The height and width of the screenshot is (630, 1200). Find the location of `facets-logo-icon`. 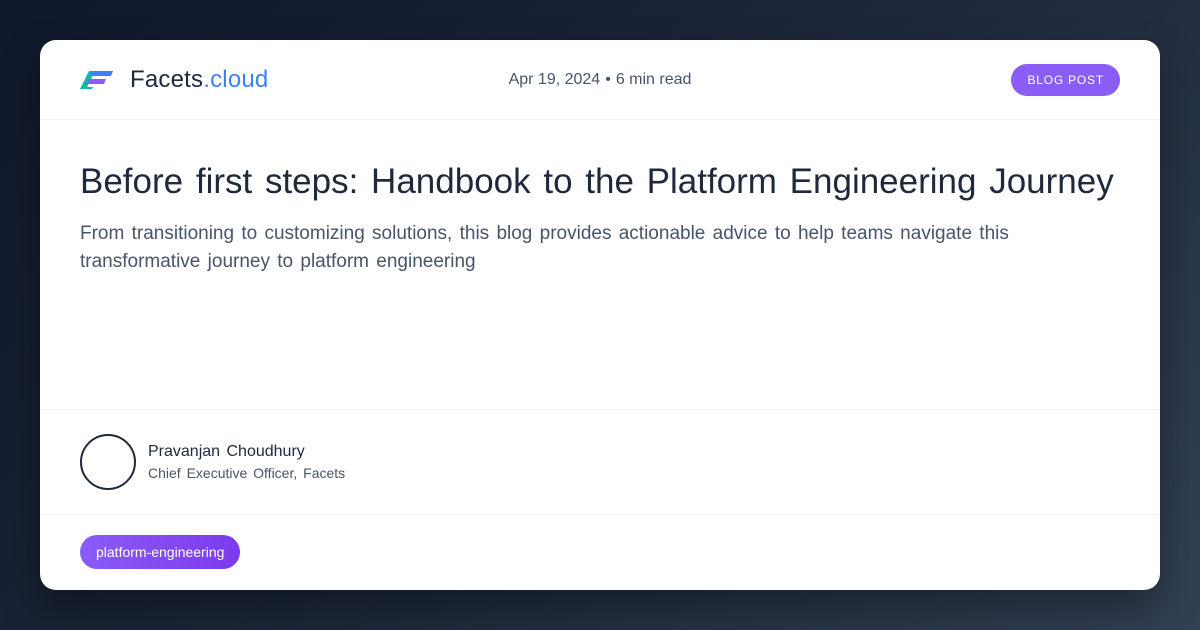

facets-logo-icon is located at coordinates (96, 79).